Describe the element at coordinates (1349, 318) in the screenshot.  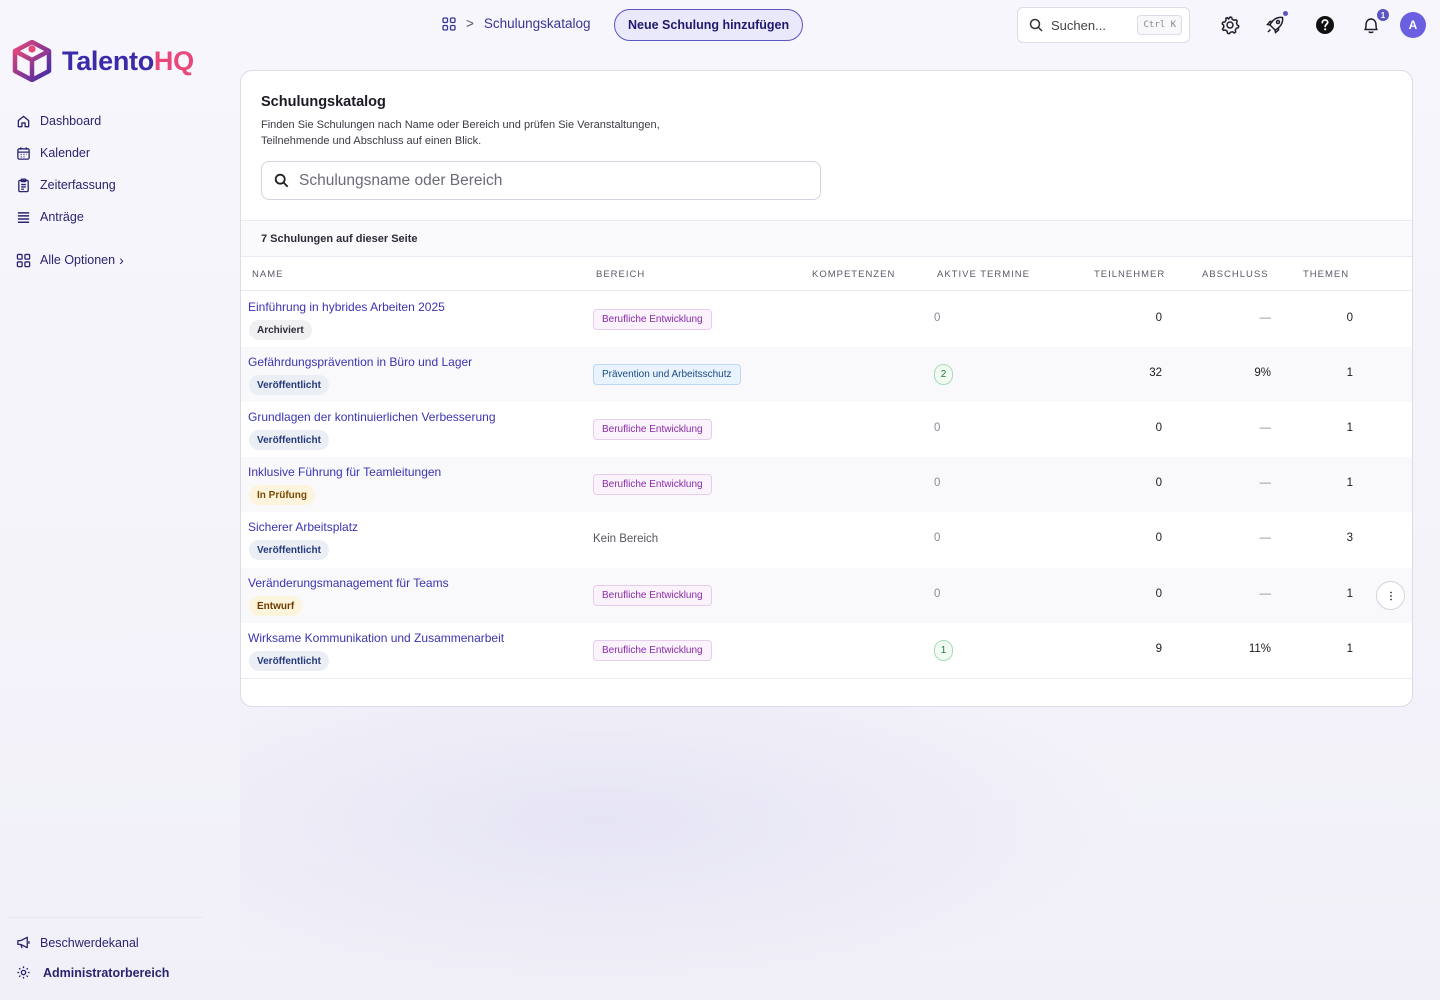
I see `topics-count: 0` at that location.